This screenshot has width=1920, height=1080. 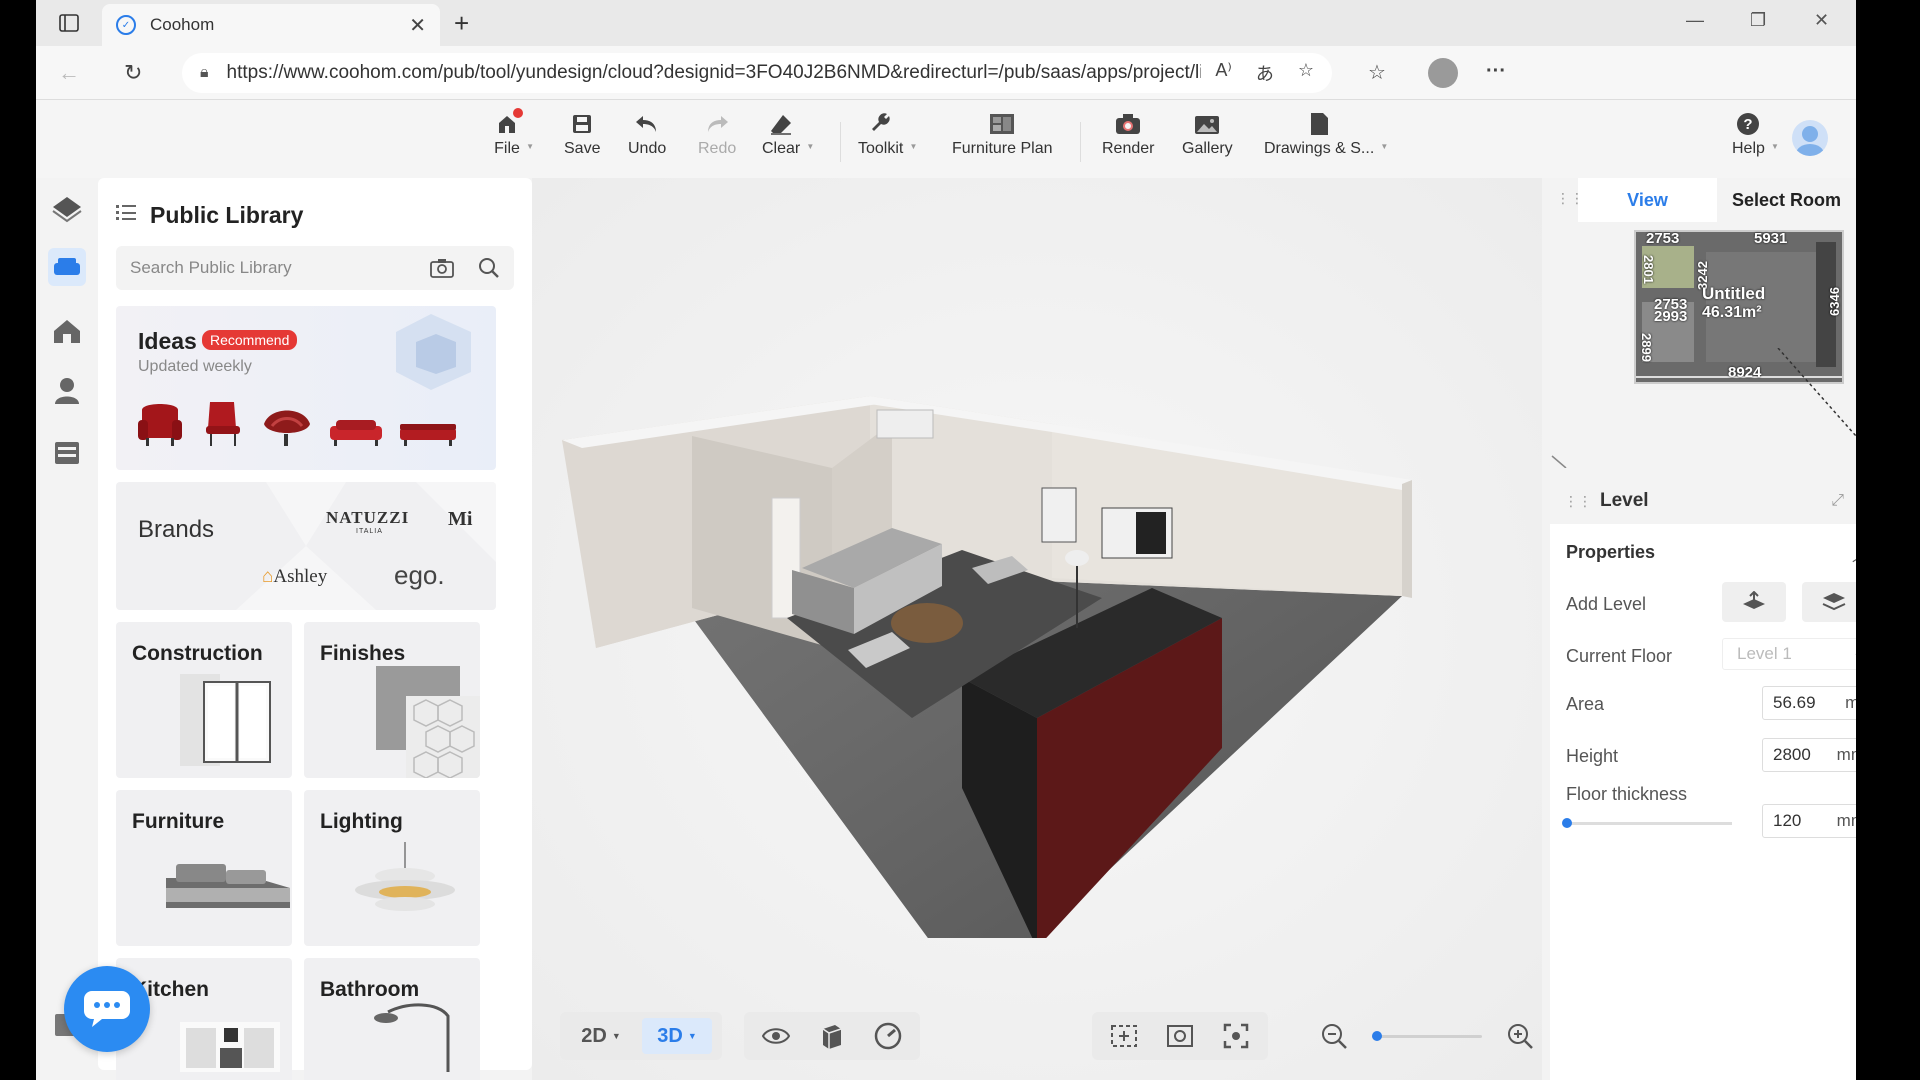 What do you see at coordinates (69, 23) in the screenshot?
I see `tab-actions-icon` at bounding box center [69, 23].